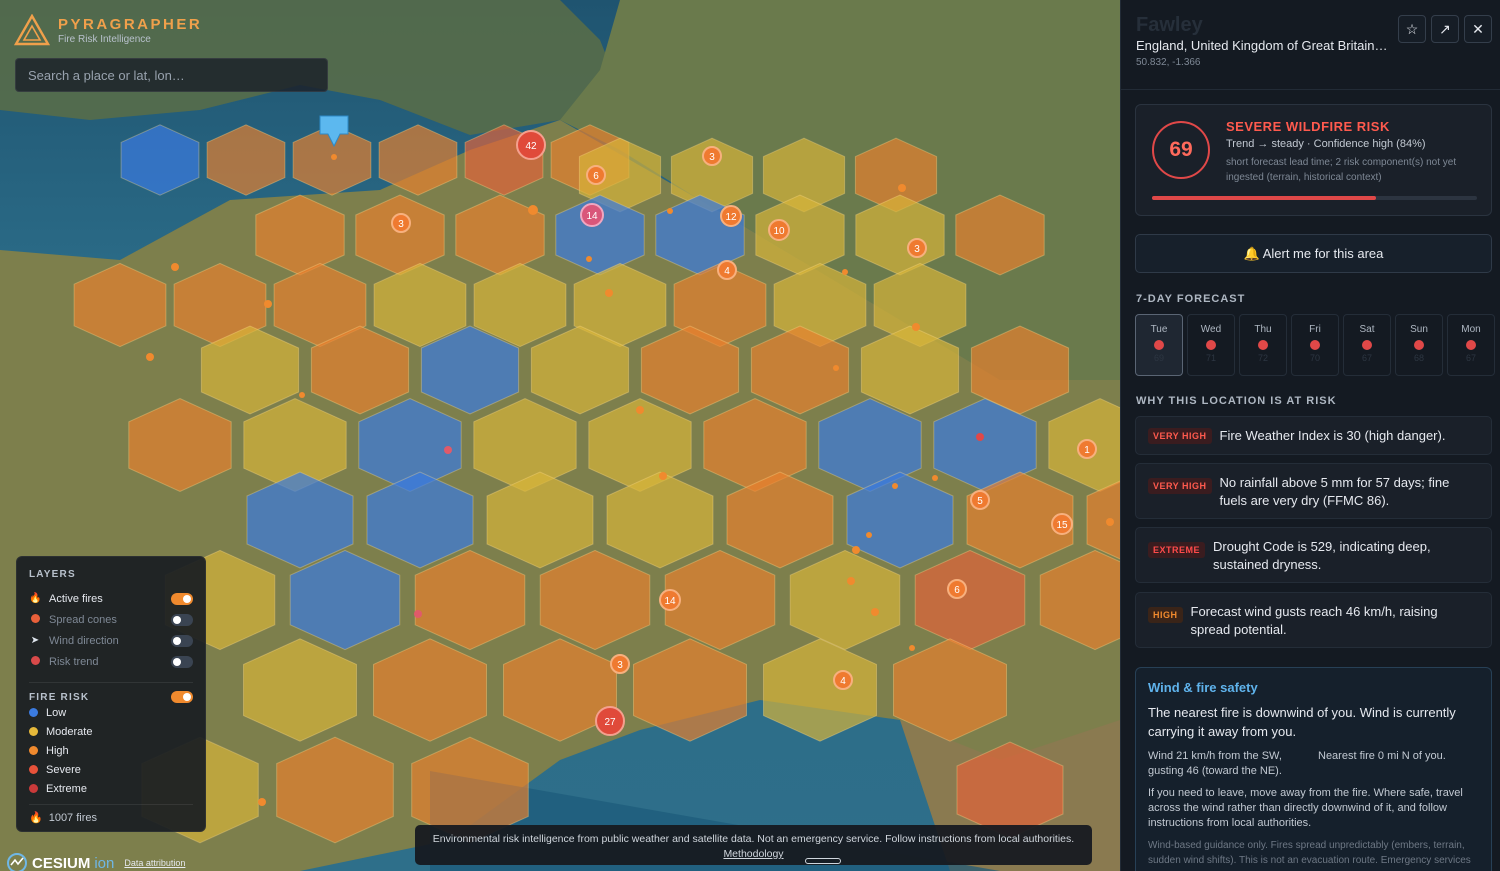  What do you see at coordinates (1264, 198) in the screenshot?
I see `risk-bar-fill` at bounding box center [1264, 198].